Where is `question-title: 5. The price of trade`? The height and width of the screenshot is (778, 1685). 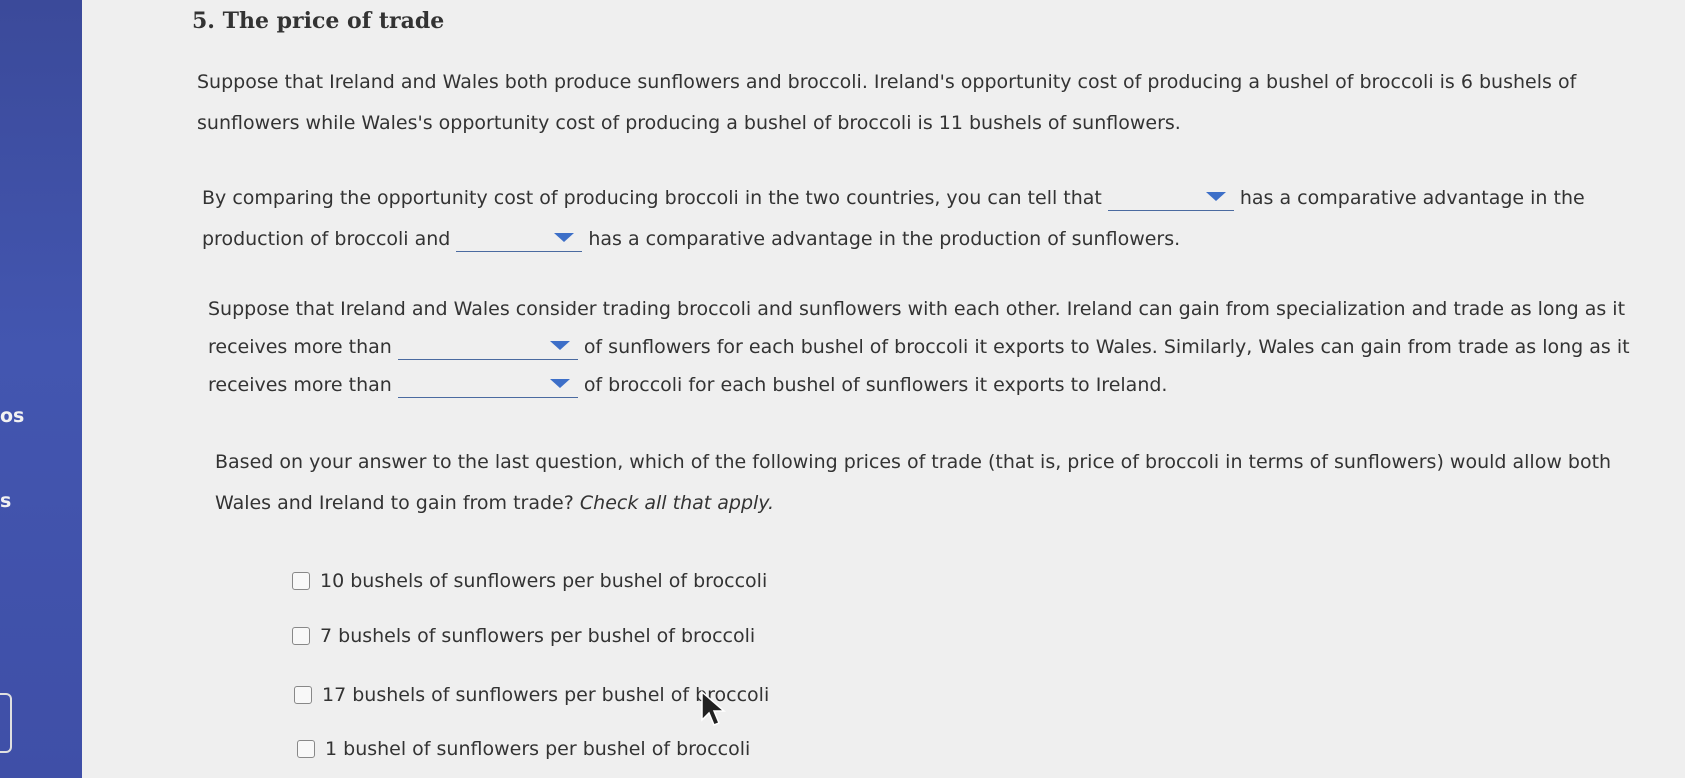
question-title: 5. The price of trade is located at coordinates (318, 21).